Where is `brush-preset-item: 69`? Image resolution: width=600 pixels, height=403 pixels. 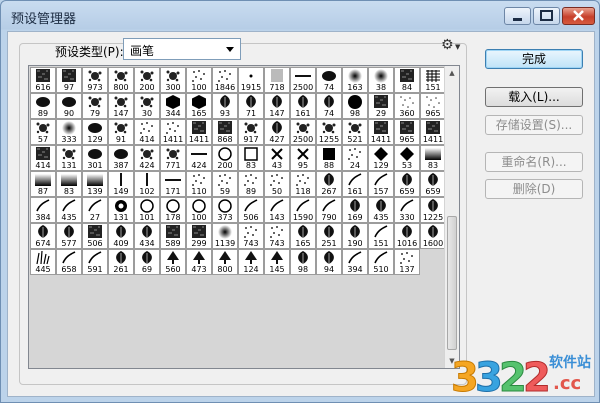 brush-preset-item: 69 is located at coordinates (147, 262).